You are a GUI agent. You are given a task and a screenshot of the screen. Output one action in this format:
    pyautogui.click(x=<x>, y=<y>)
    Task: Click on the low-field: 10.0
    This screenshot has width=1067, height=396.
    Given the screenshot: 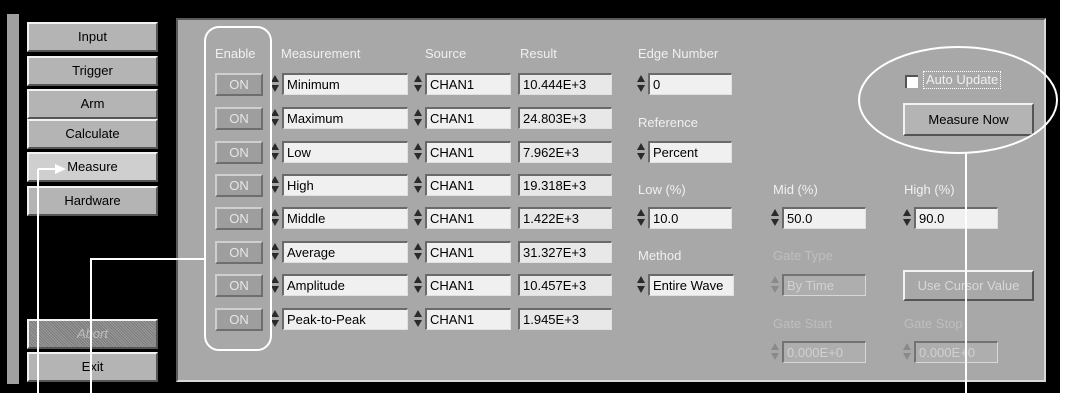 What is the action you would take?
    pyautogui.click(x=690, y=218)
    